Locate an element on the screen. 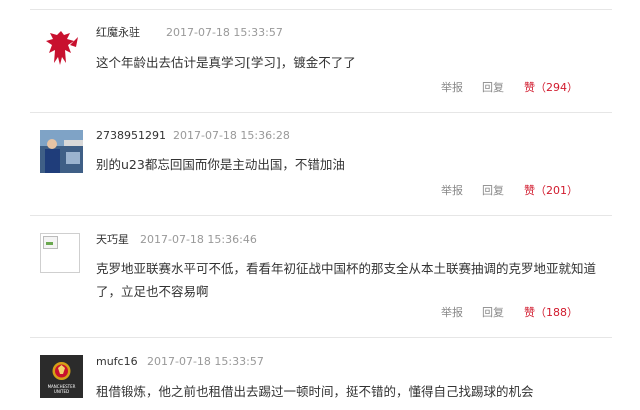 The image size is (640, 410). broken-image-icon is located at coordinates (50, 242).